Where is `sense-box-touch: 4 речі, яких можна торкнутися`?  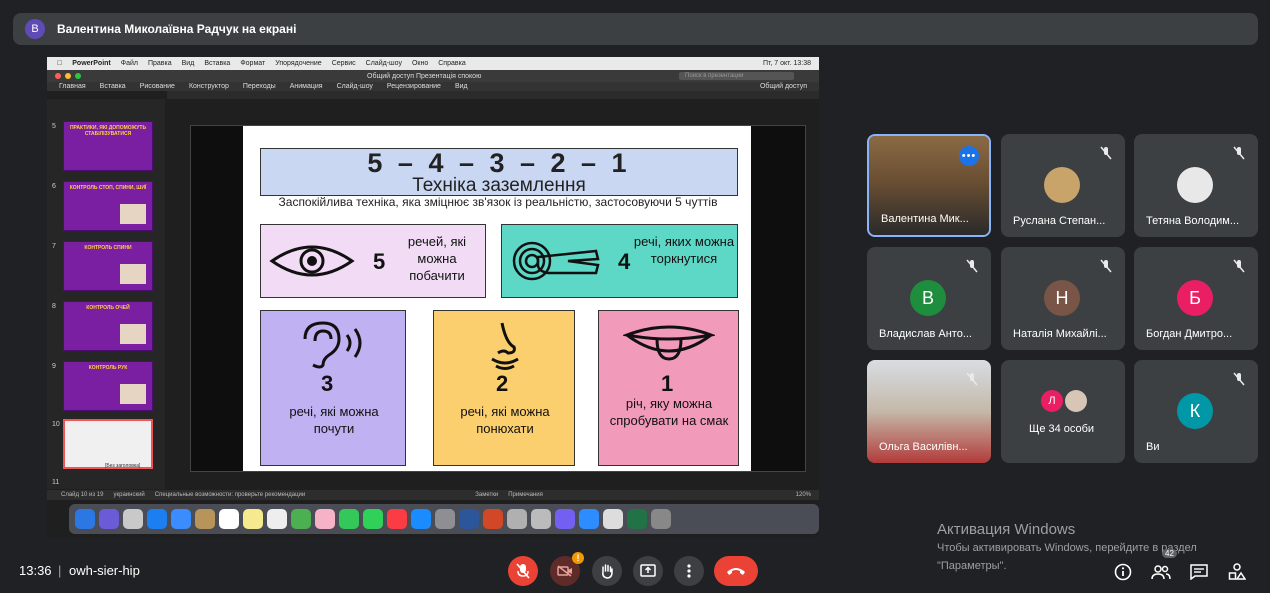 sense-box-touch: 4 речі, яких можна торкнутися is located at coordinates (619, 261).